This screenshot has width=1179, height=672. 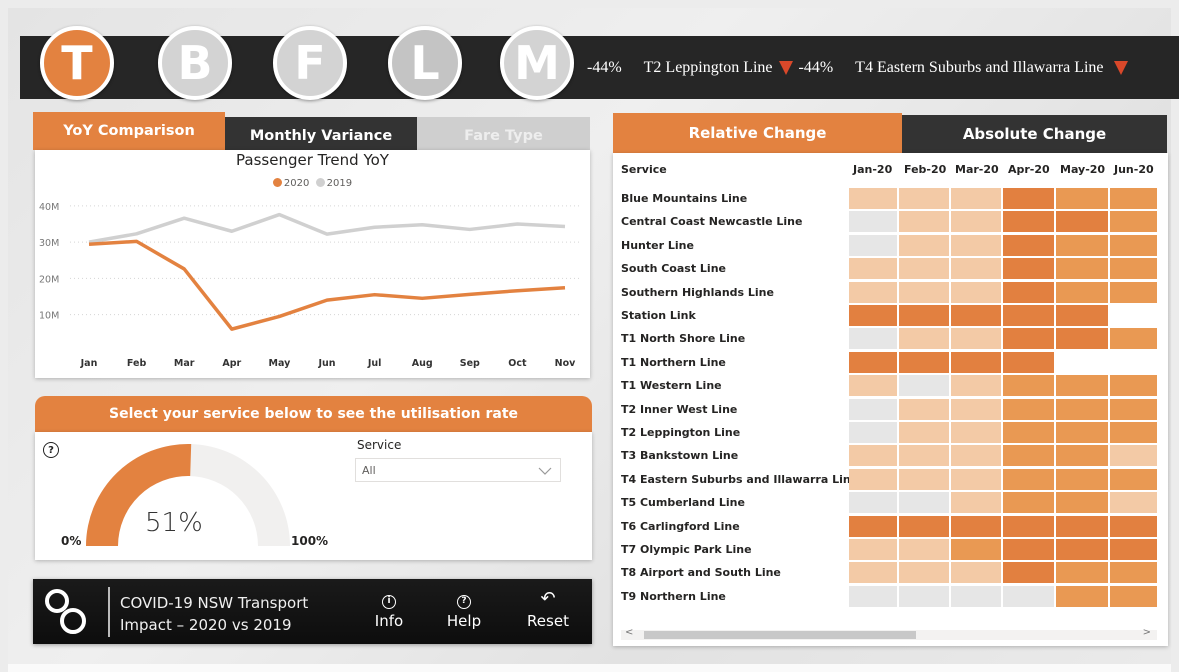 What do you see at coordinates (195, 63) in the screenshot?
I see `mode-button-buses: B` at bounding box center [195, 63].